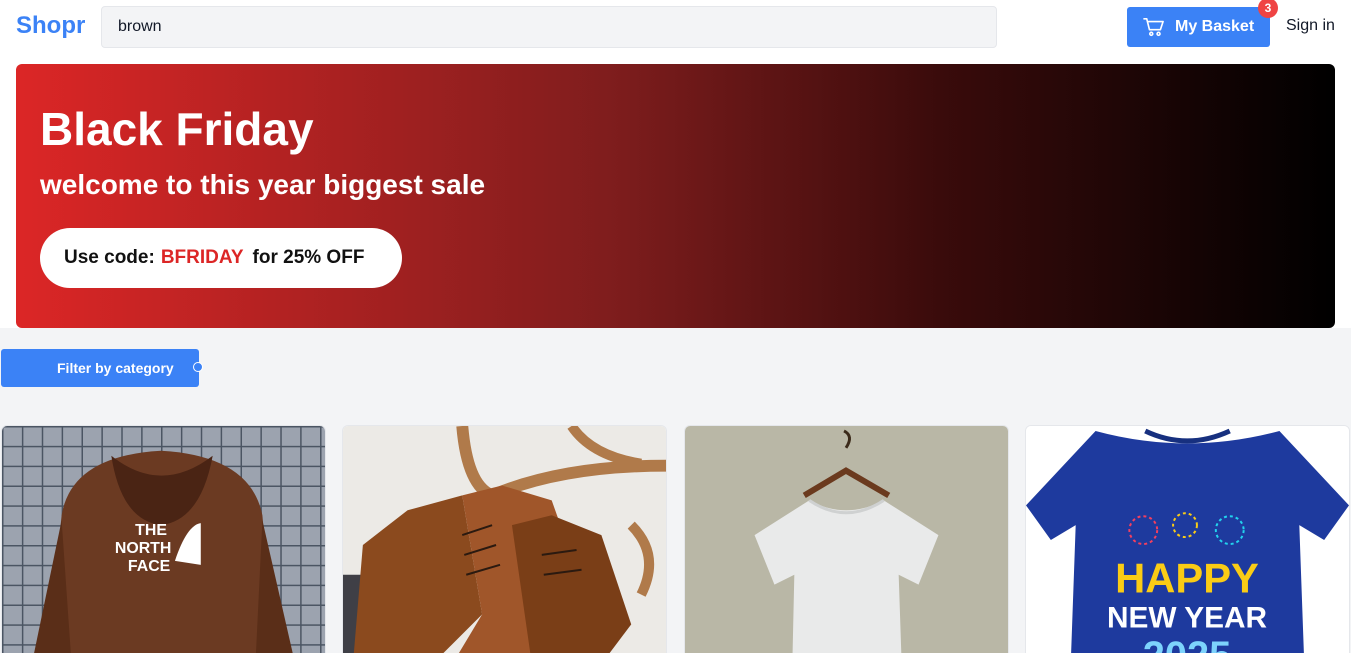  I want to click on product-image-white-tshirt, so click(846, 539).